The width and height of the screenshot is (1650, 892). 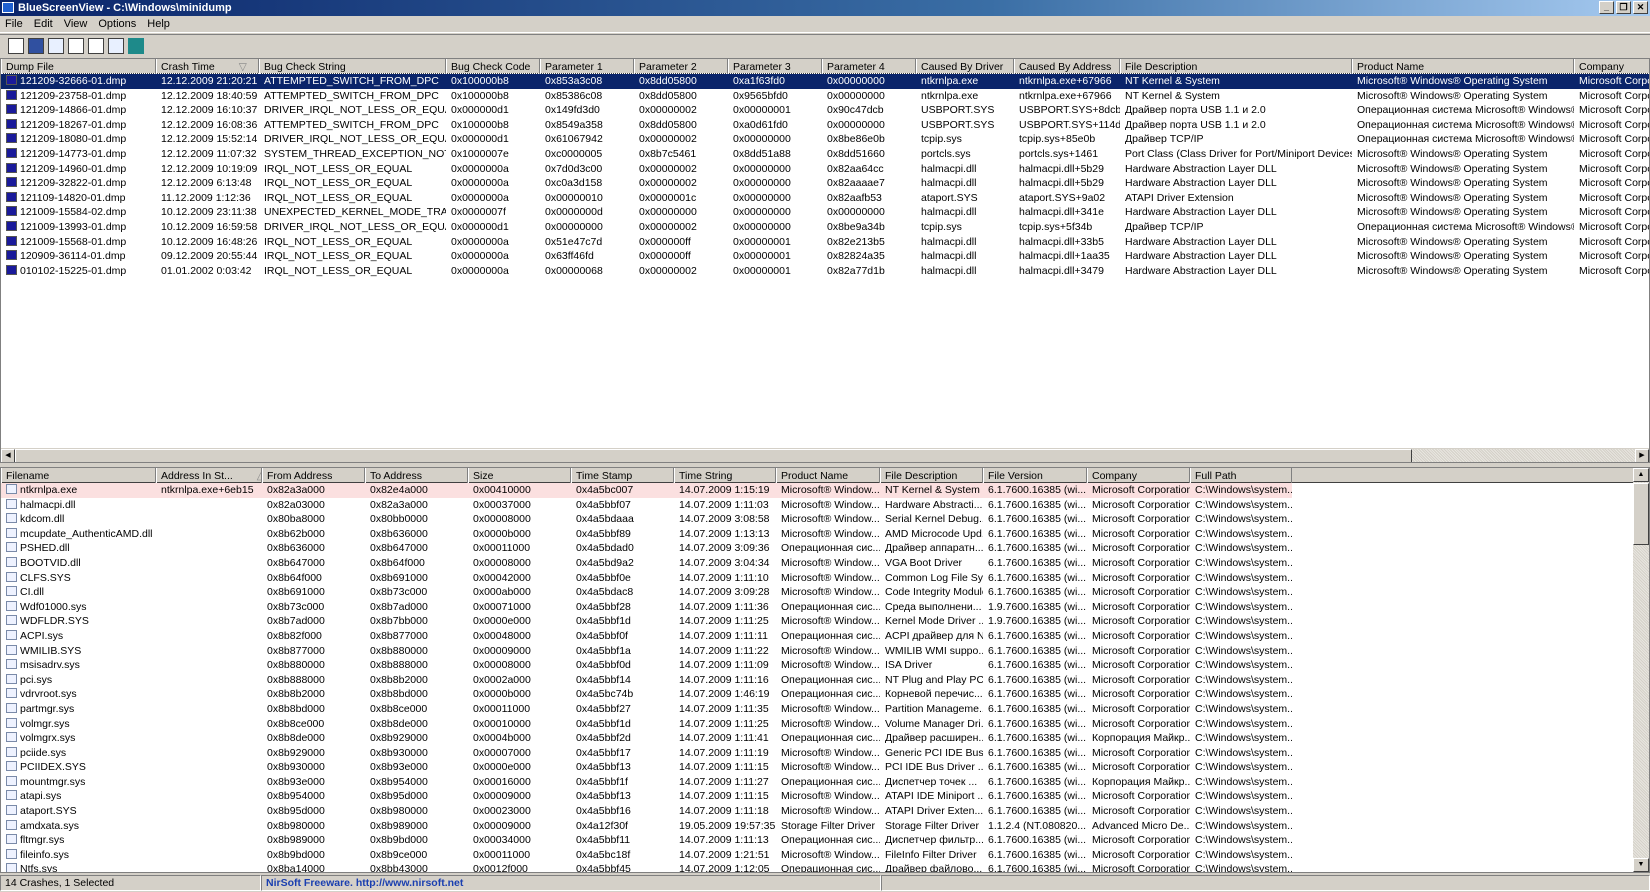 What do you see at coordinates (587, 66) in the screenshot?
I see `column-header-parameter-1: Parameter 1` at bounding box center [587, 66].